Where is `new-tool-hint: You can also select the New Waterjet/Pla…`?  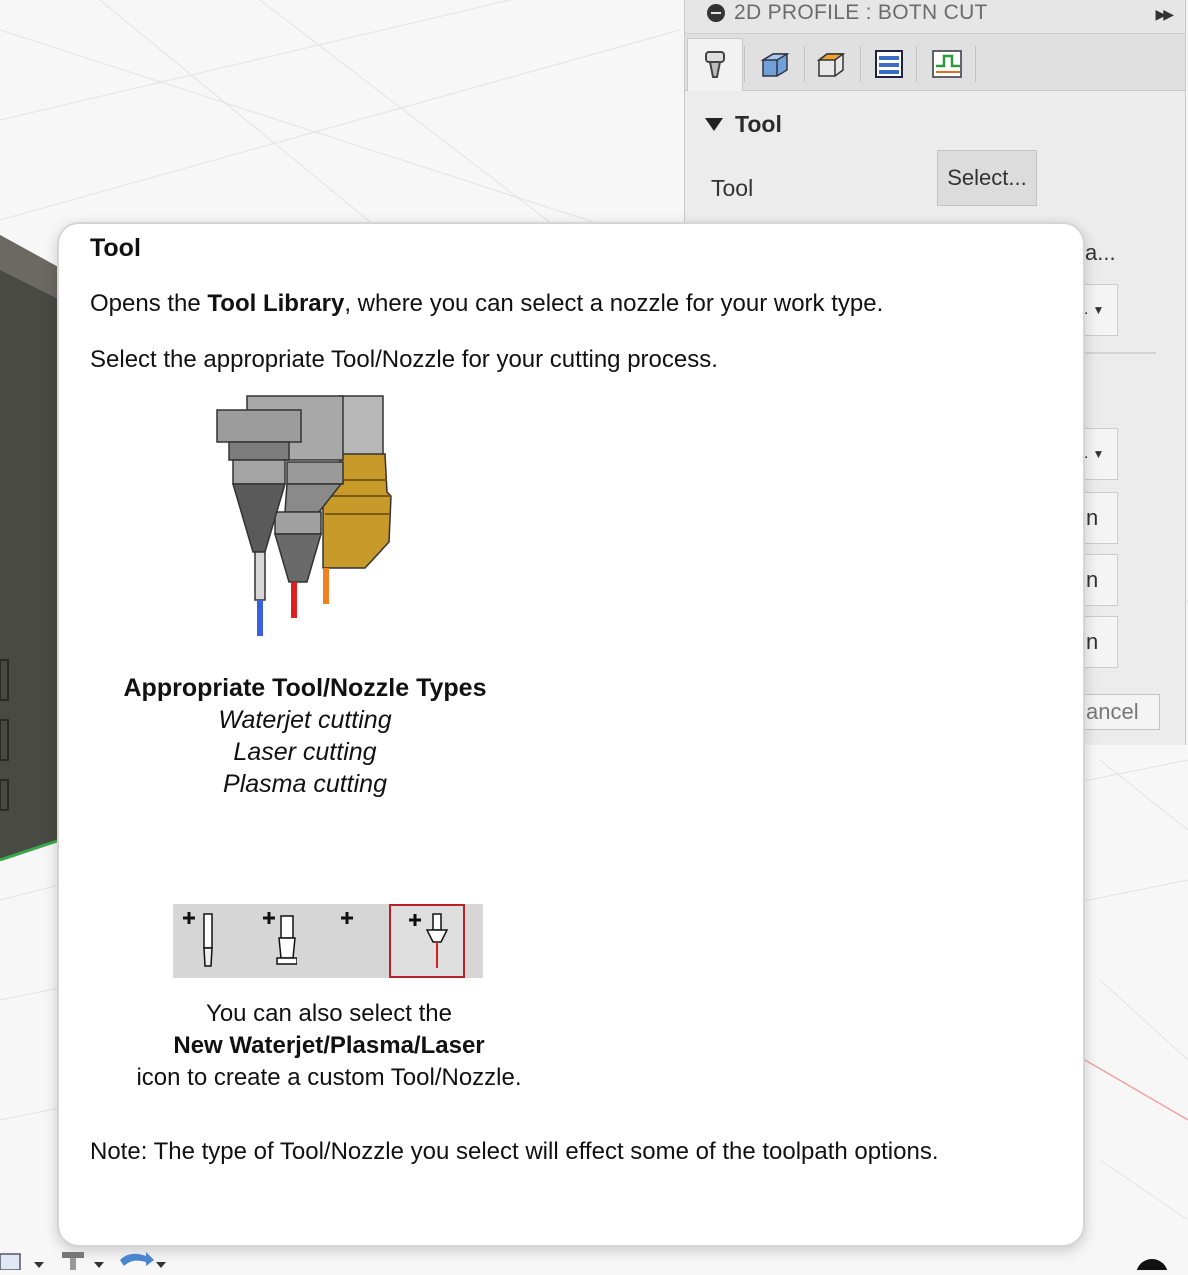 new-tool-hint: You can also select the New Waterjet/Pla… is located at coordinates (329, 1046).